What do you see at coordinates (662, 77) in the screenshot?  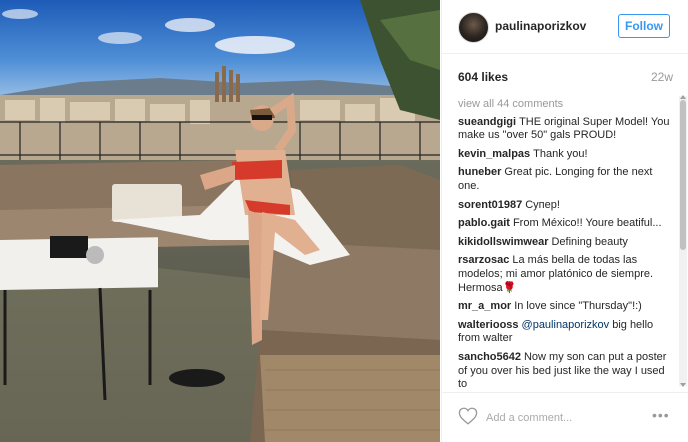 I see `post-age: 22w` at bounding box center [662, 77].